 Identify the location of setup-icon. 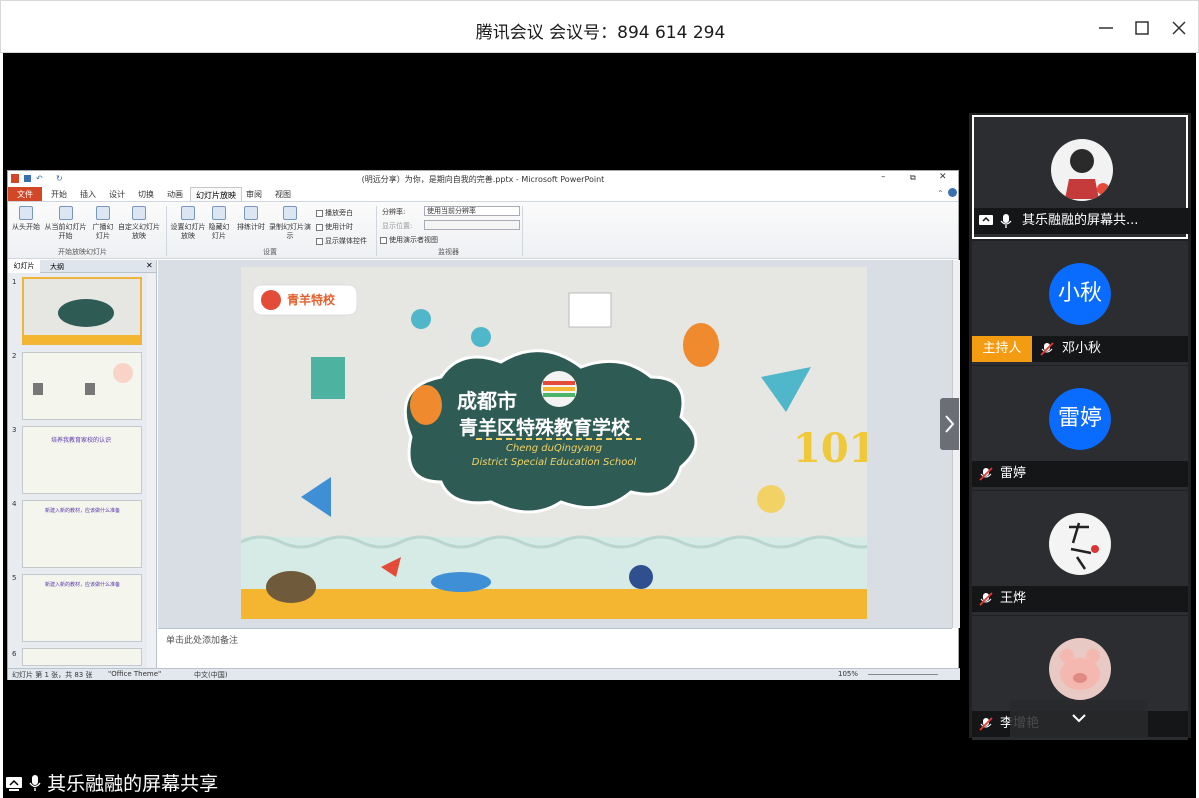
(188, 213).